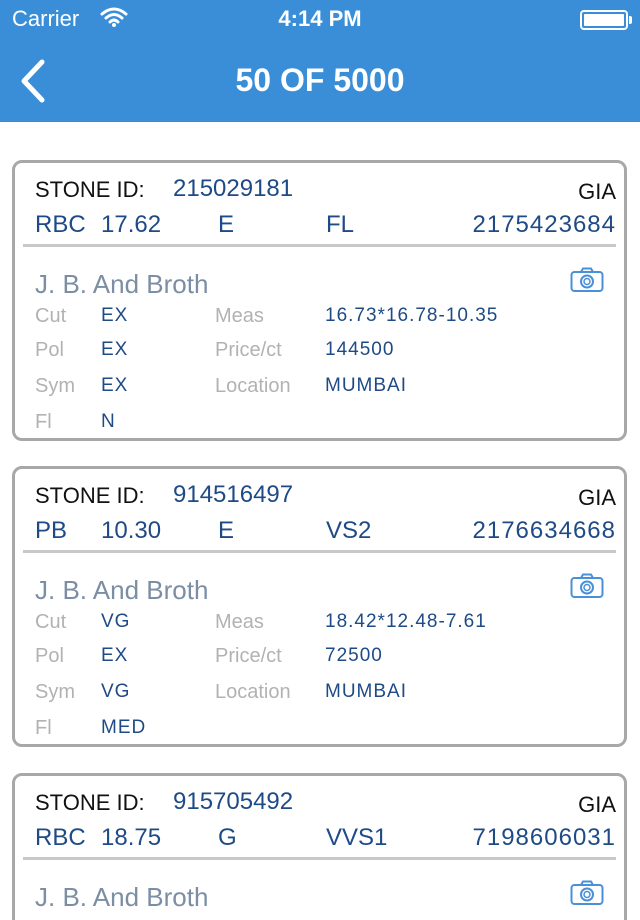 This screenshot has height=920, width=640. Describe the element at coordinates (354, 655) in the screenshot. I see `price-value: 72500` at that location.